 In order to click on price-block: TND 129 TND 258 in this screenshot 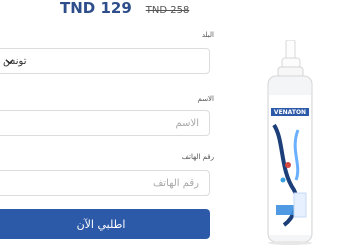, I will do `click(124, 9)`.